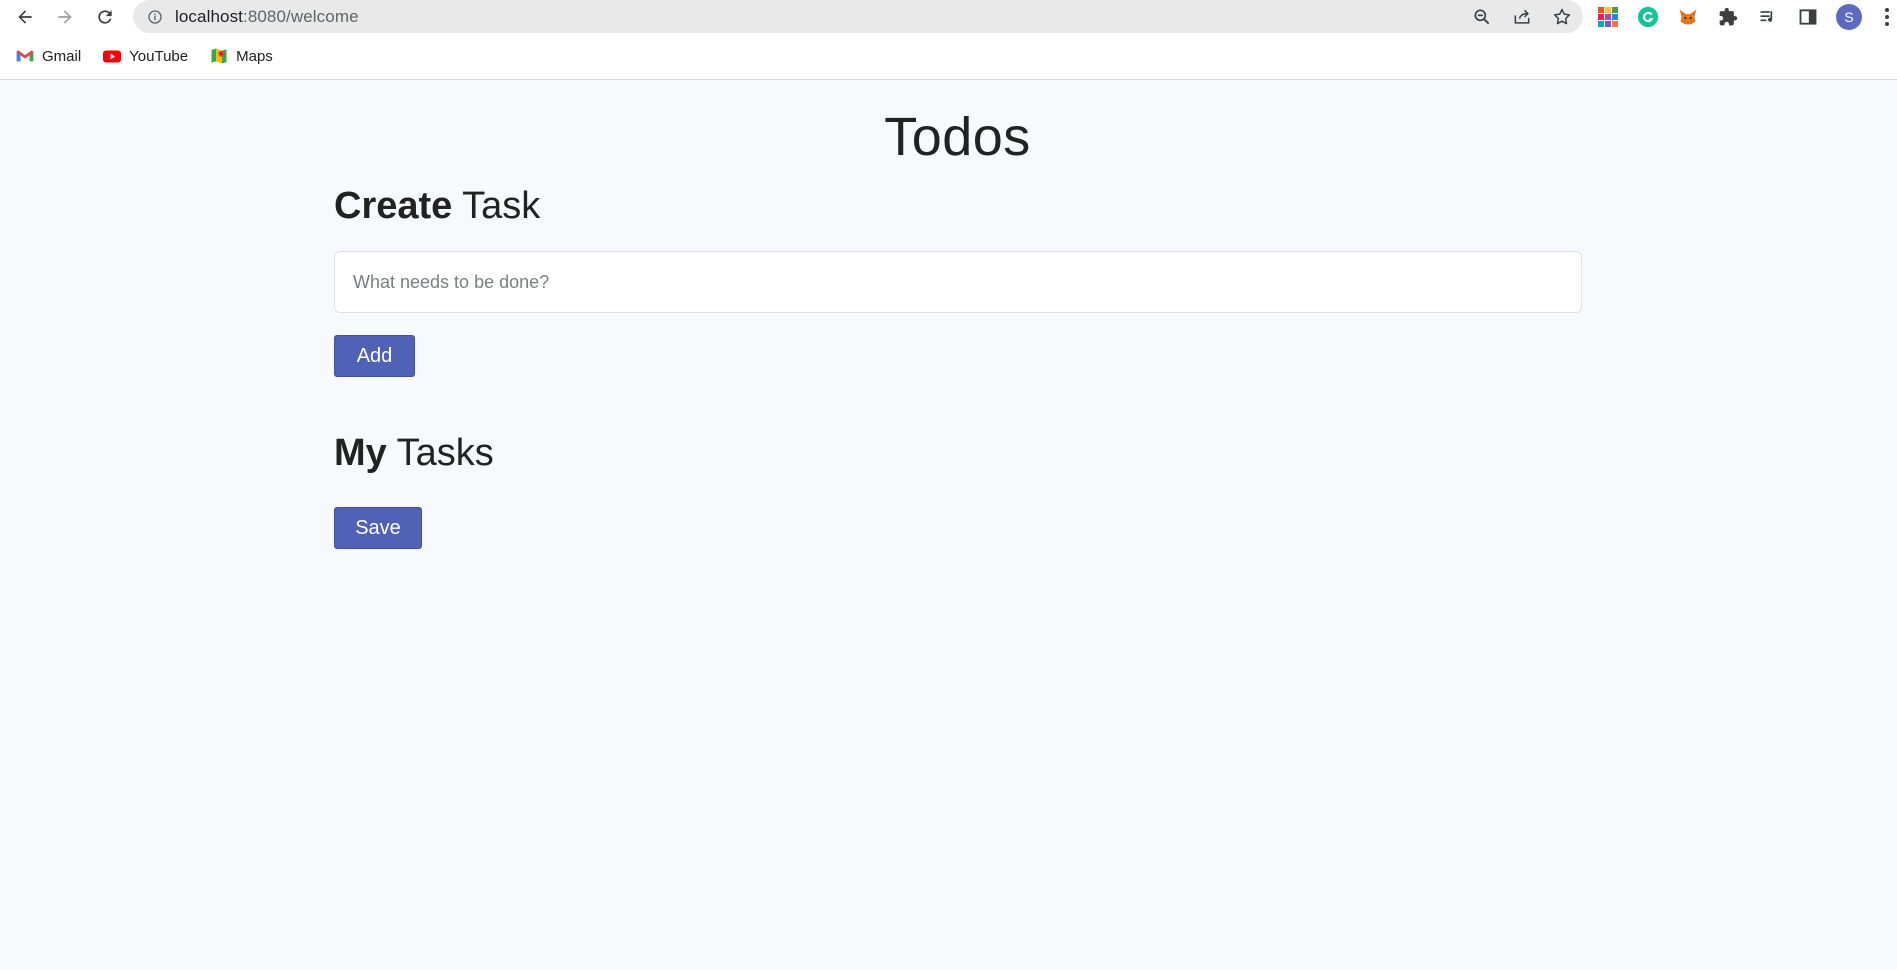 The image size is (1897, 970). I want to click on browser-toolbar: localhost:8080/welcome S, so click(948, 16).